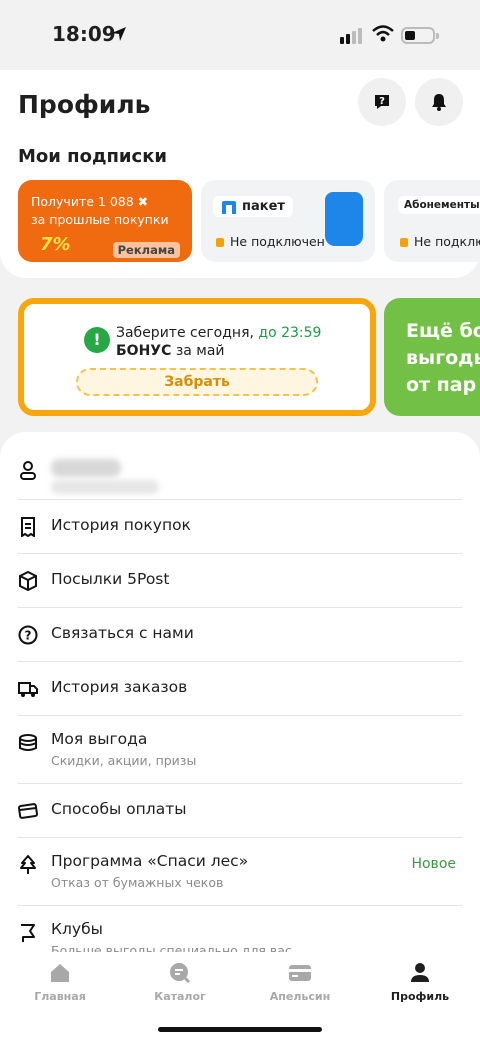  What do you see at coordinates (344, 219) in the screenshot?
I see `paket-mascot-image` at bounding box center [344, 219].